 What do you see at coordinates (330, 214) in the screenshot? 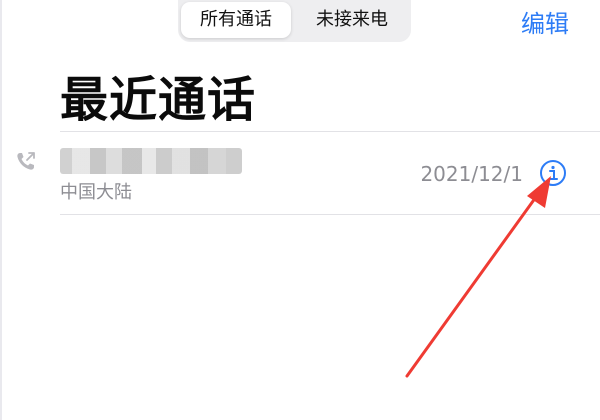
I see `divider` at bounding box center [330, 214].